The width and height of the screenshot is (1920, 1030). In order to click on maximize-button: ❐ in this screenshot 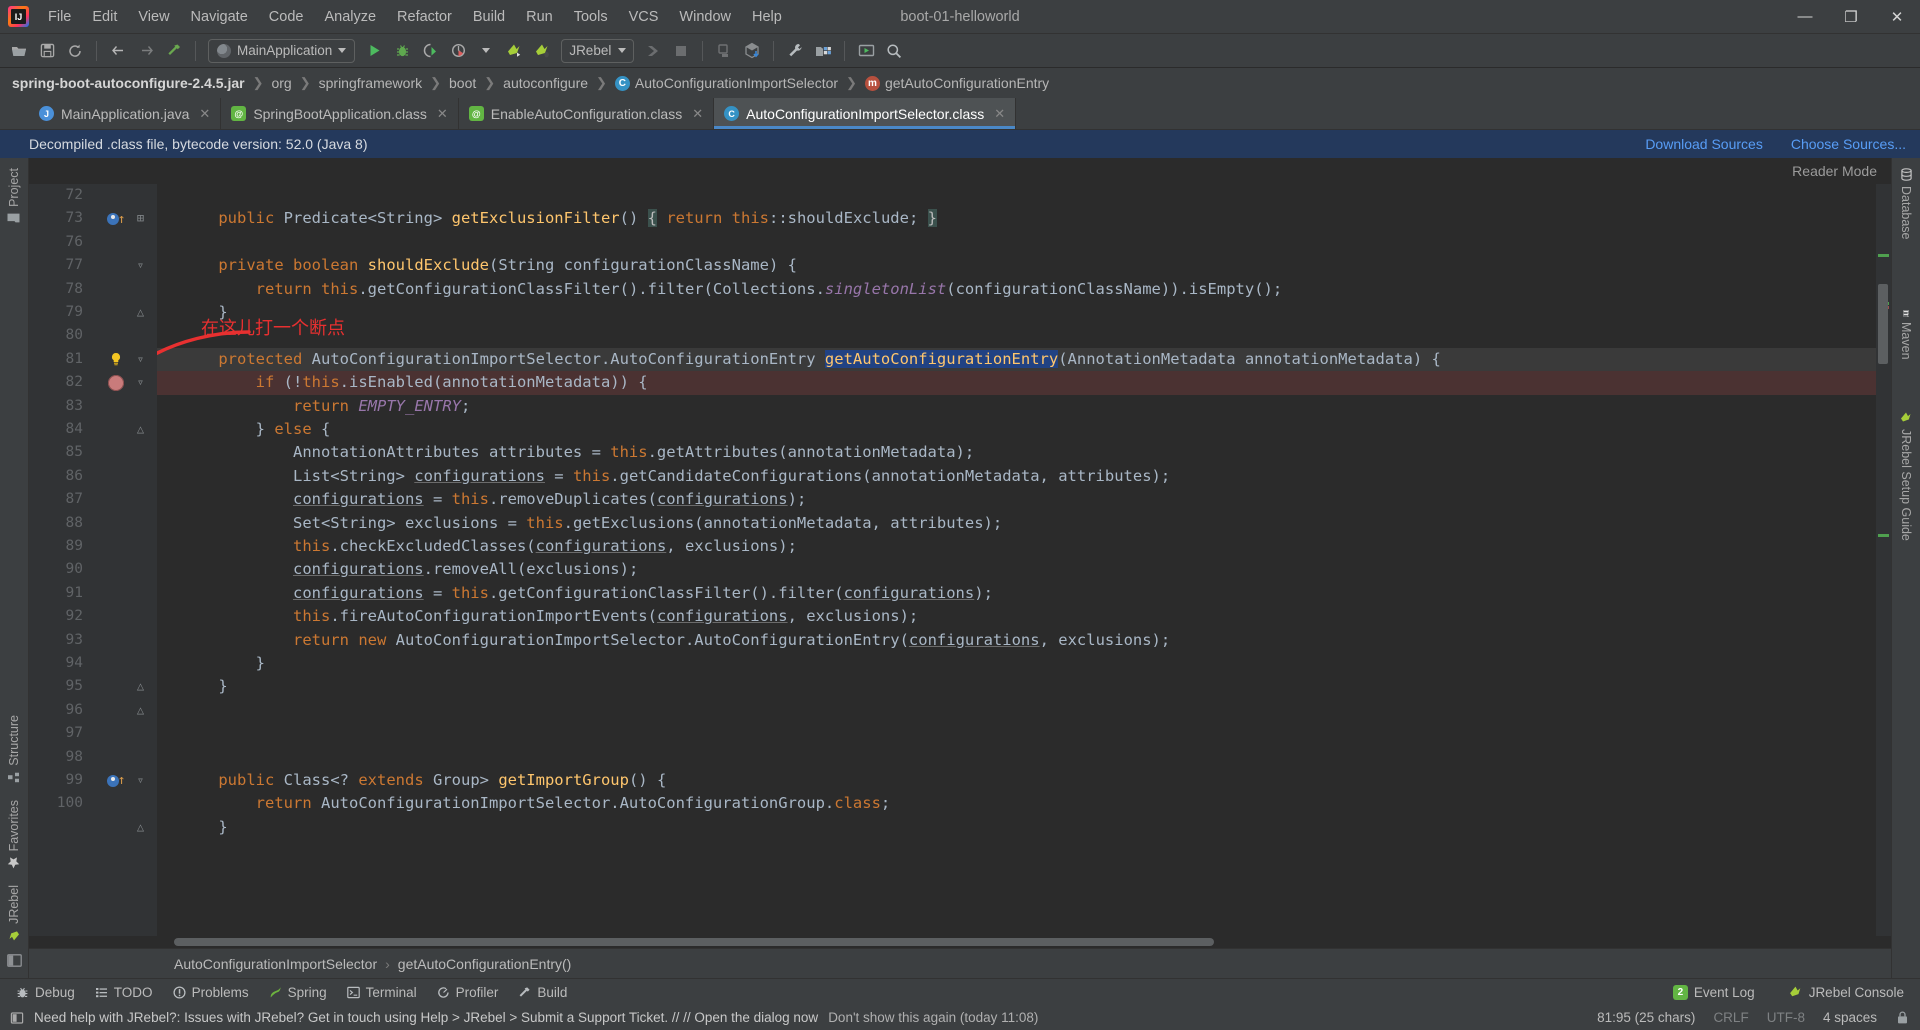, I will do `click(1851, 17)`.